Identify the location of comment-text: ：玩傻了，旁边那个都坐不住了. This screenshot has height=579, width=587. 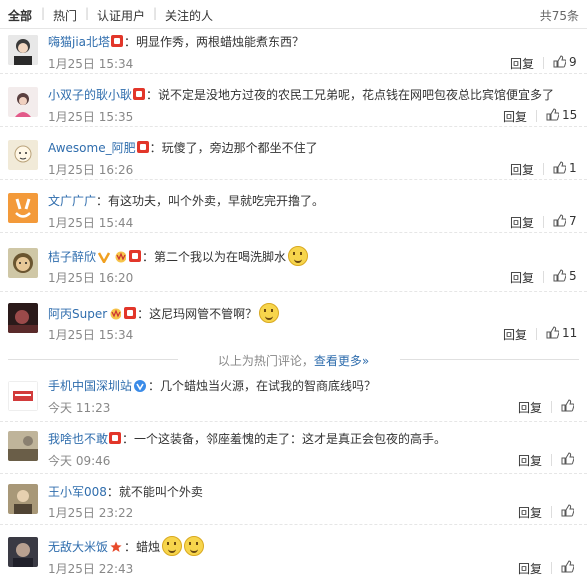
(233, 148).